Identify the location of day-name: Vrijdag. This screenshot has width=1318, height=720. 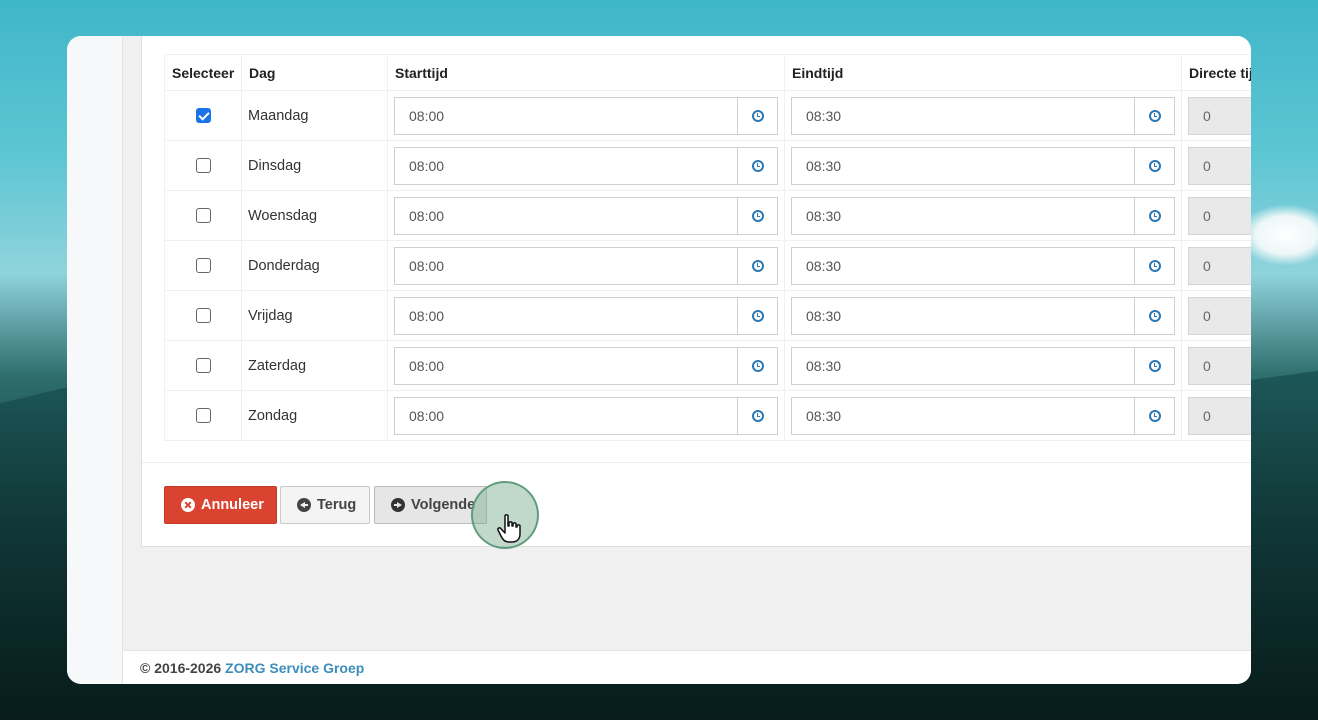
(314, 315).